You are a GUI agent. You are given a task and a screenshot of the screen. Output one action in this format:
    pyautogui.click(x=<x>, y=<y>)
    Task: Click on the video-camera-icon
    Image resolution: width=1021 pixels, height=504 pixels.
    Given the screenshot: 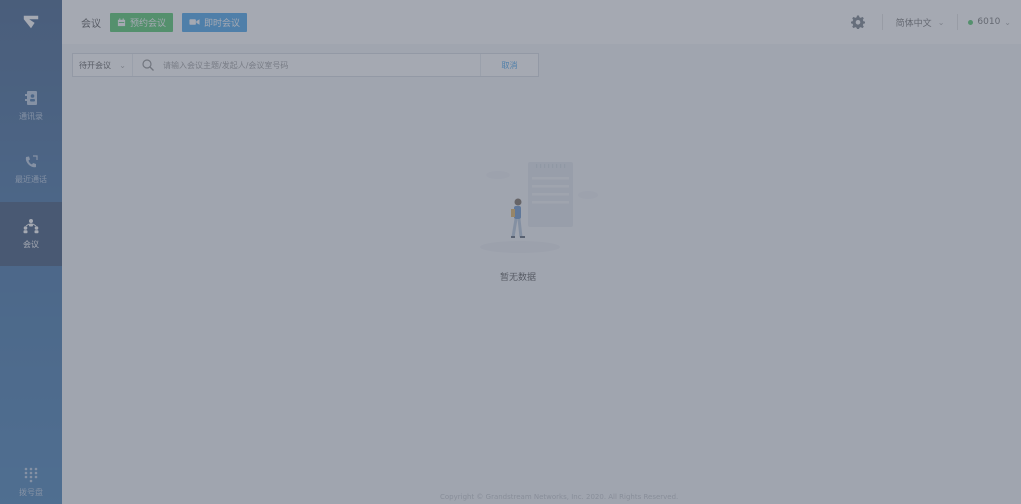 What is the action you would take?
    pyautogui.click(x=194, y=22)
    